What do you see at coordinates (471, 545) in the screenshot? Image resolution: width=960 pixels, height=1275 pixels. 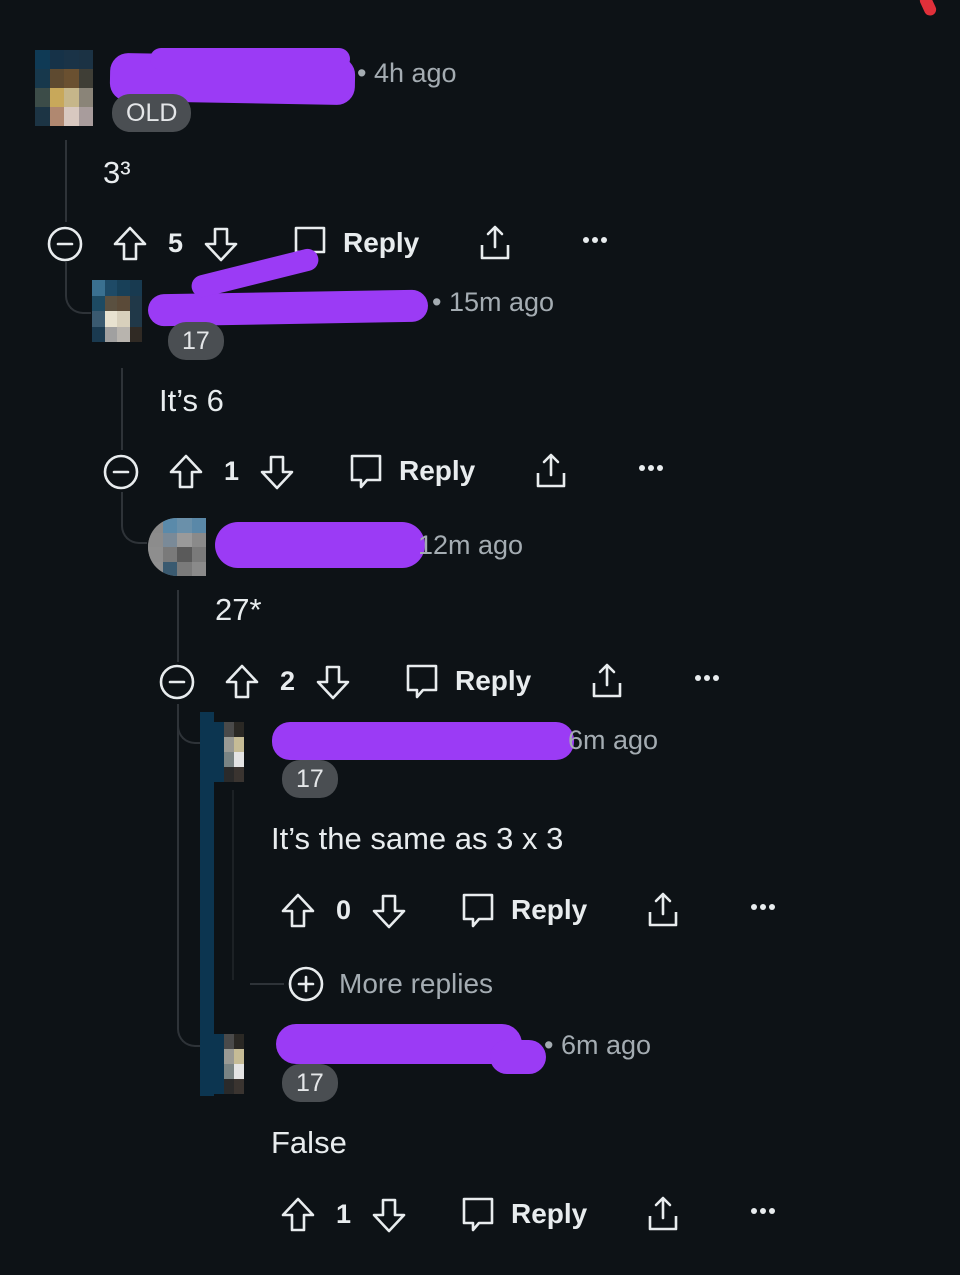 I see `timestamp-c3: 12m ago` at bounding box center [471, 545].